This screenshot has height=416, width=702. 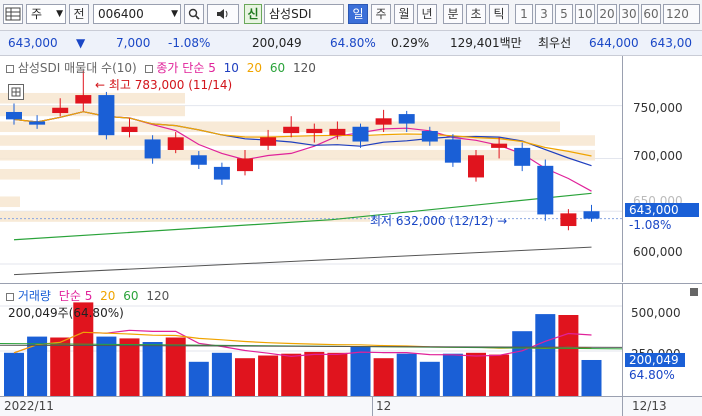 I want to click on price-legend: 삼성SDI 매물대 수(10) 종가 단순 5 10 20 60 120, so click(x=161, y=67).